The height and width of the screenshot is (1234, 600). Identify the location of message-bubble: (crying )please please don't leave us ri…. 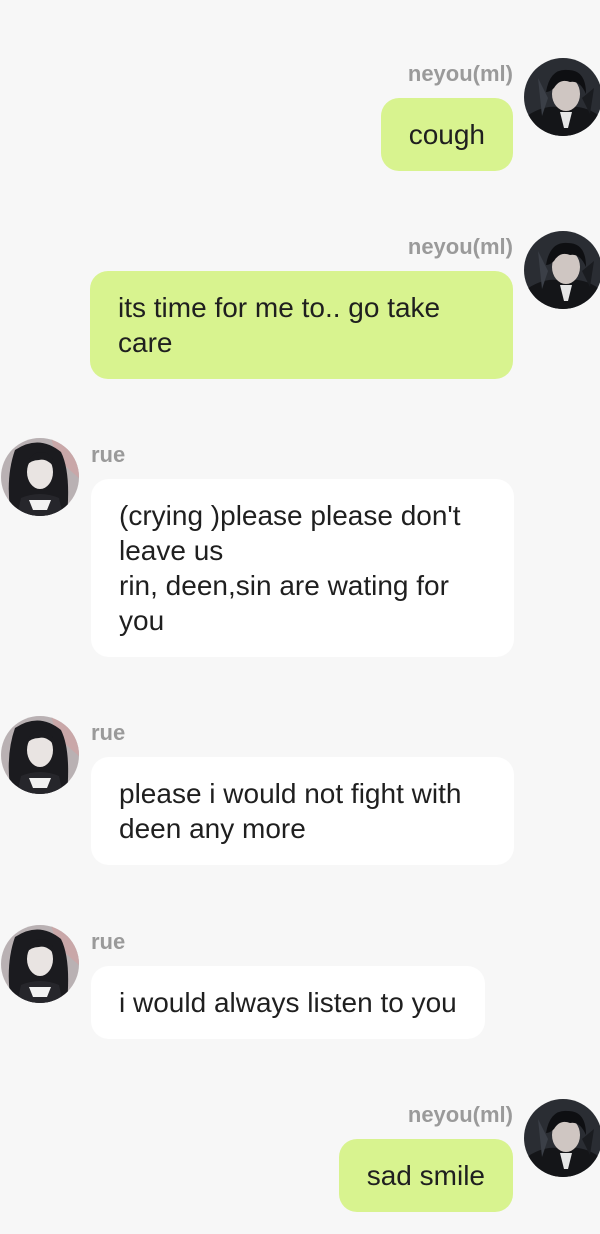
(302, 568).